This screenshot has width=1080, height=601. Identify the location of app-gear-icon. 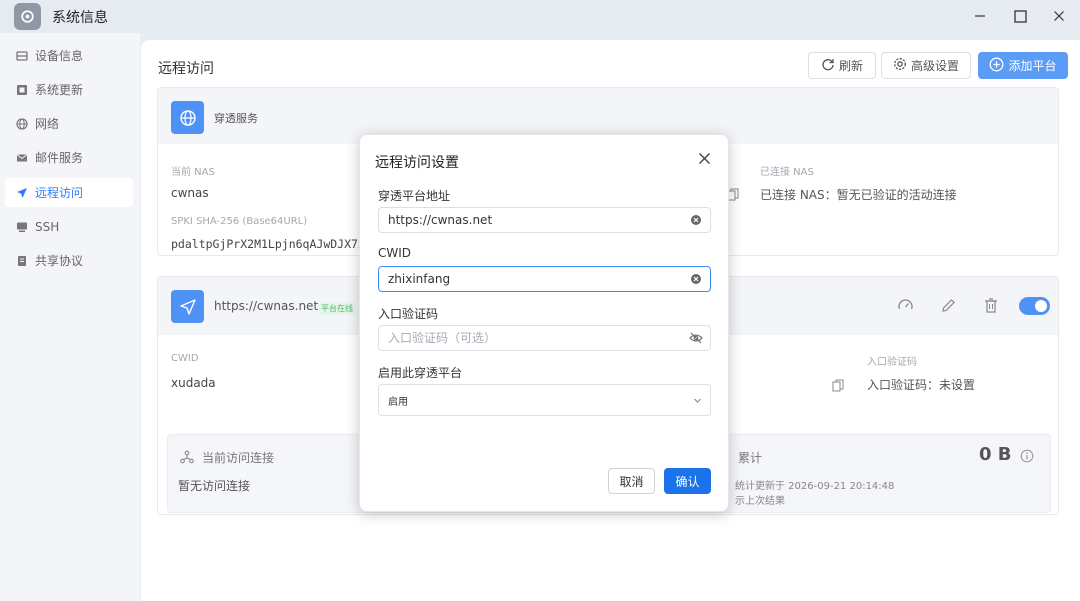
(27, 16).